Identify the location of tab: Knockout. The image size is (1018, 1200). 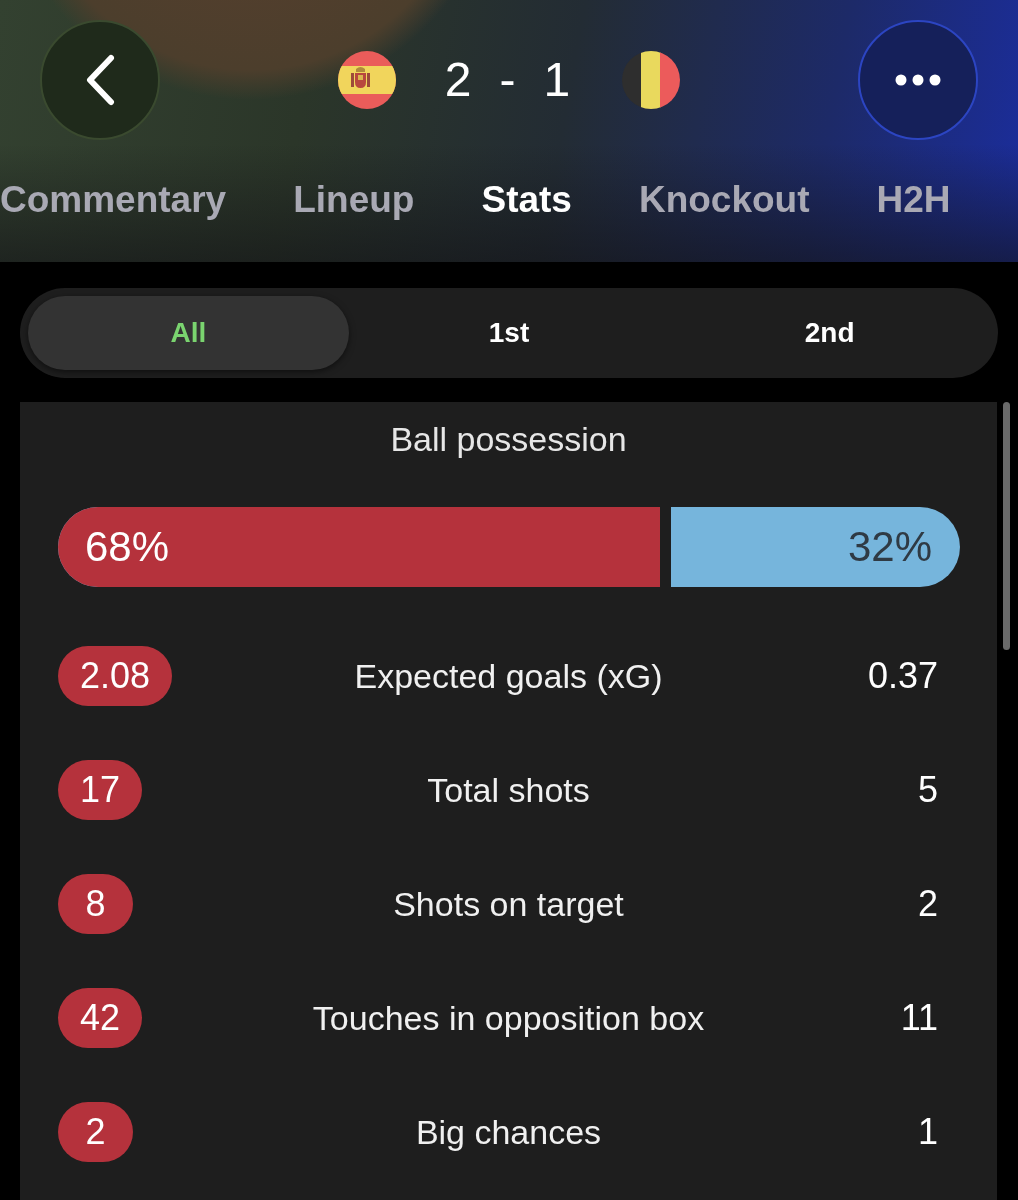
(724, 200).